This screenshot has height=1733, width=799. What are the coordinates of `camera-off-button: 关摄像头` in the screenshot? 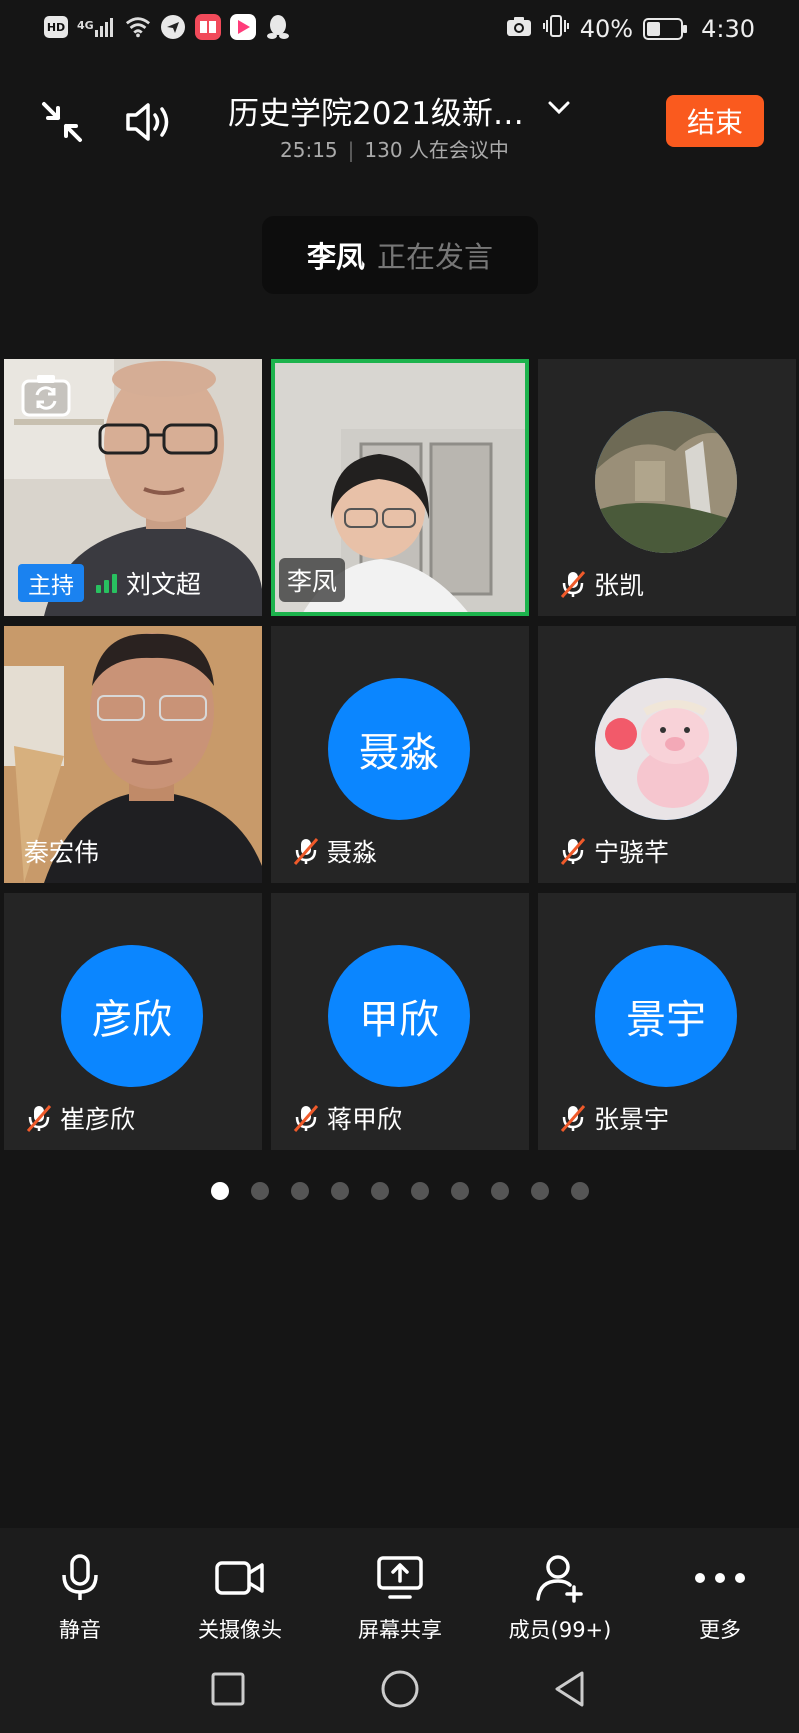 It's located at (240, 1597).